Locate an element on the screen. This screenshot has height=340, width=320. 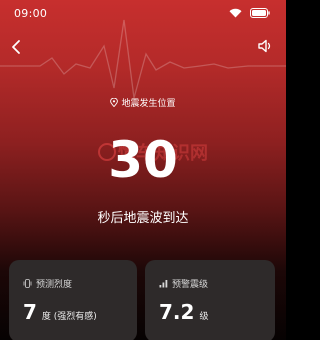
countdown-seconds: 30 is located at coordinates (143, 160).